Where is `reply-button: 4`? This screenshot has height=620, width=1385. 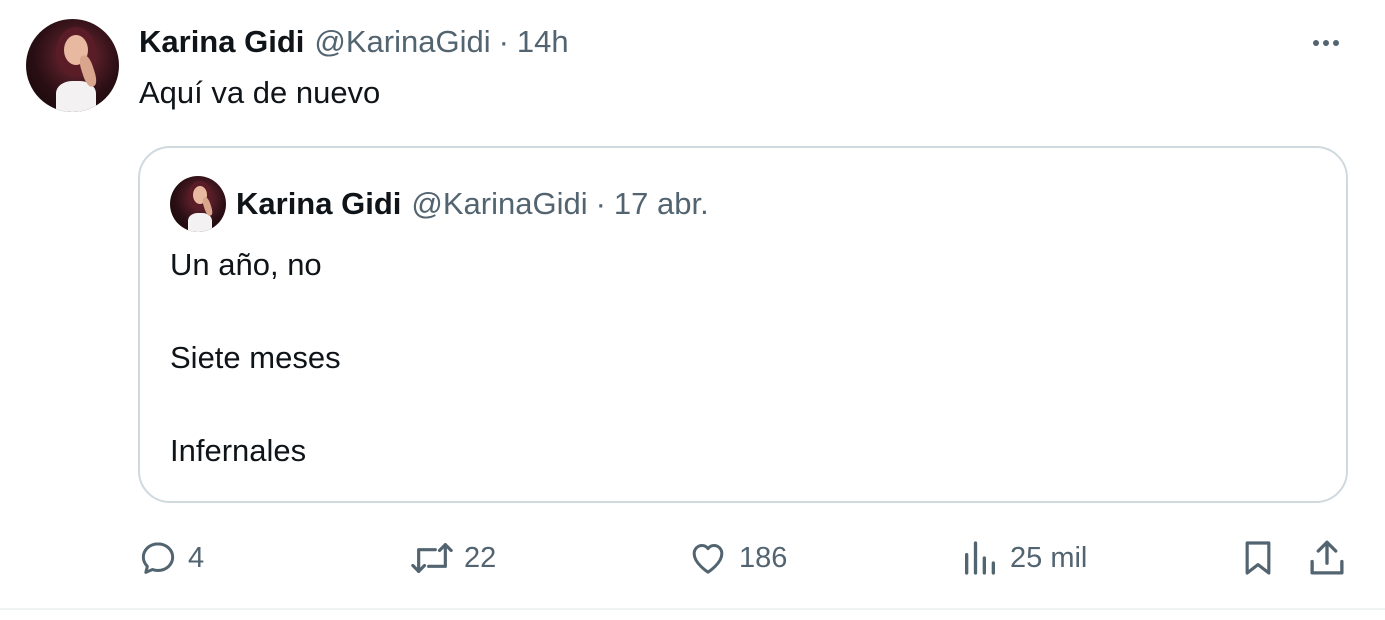
reply-button: 4 is located at coordinates (171, 558).